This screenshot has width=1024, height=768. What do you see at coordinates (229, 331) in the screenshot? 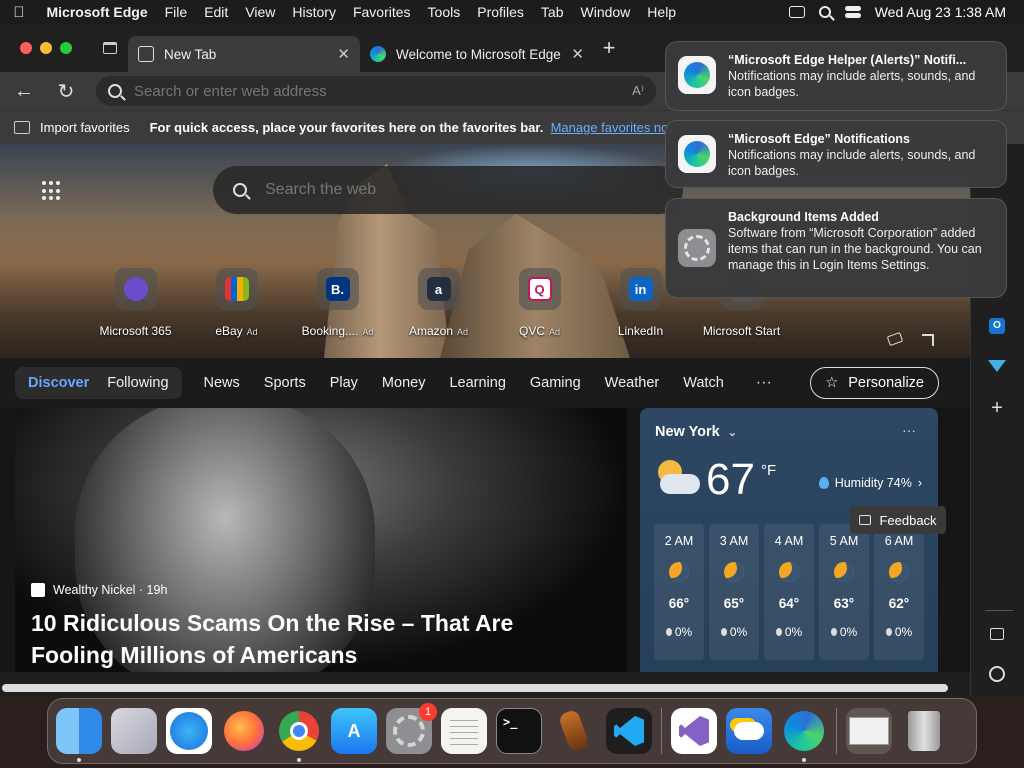
I see `quicklink-label: eBay` at bounding box center [229, 331].